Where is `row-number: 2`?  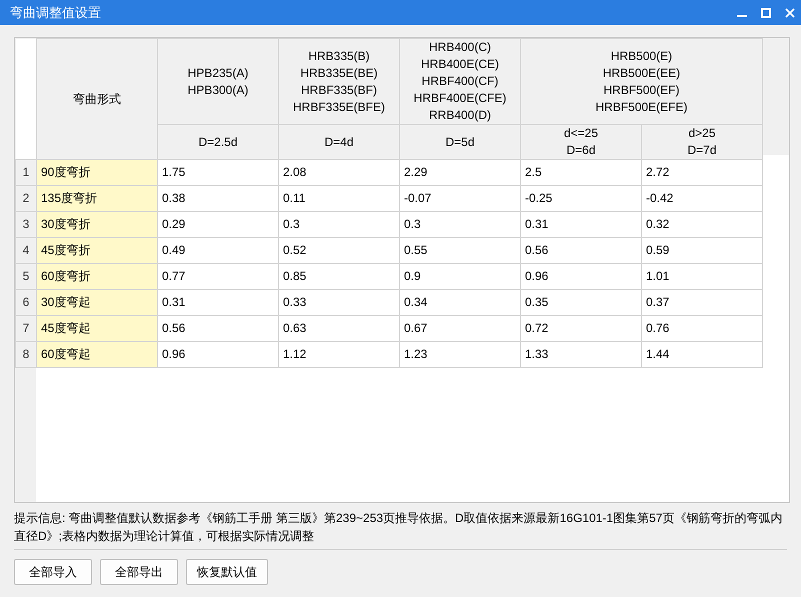 row-number: 2 is located at coordinates (26, 199).